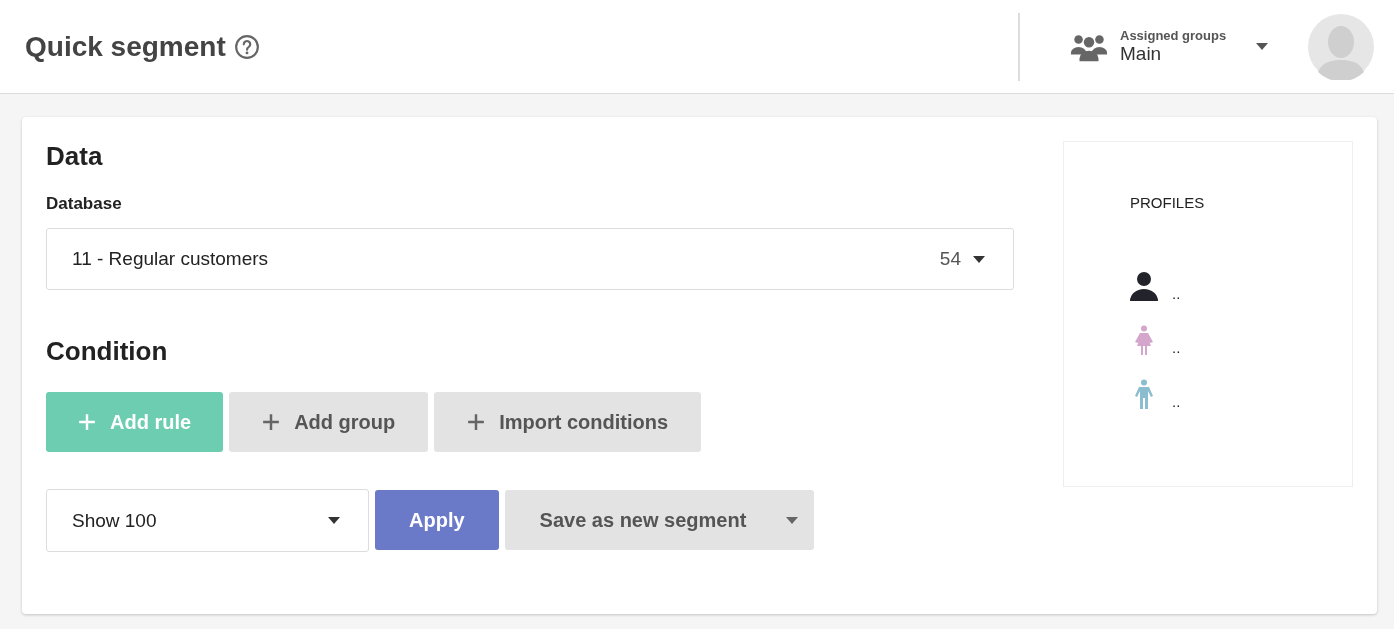 The width and height of the screenshot is (1394, 629). Describe the element at coordinates (75, 156) in the screenshot. I see `section-title: Data` at that location.